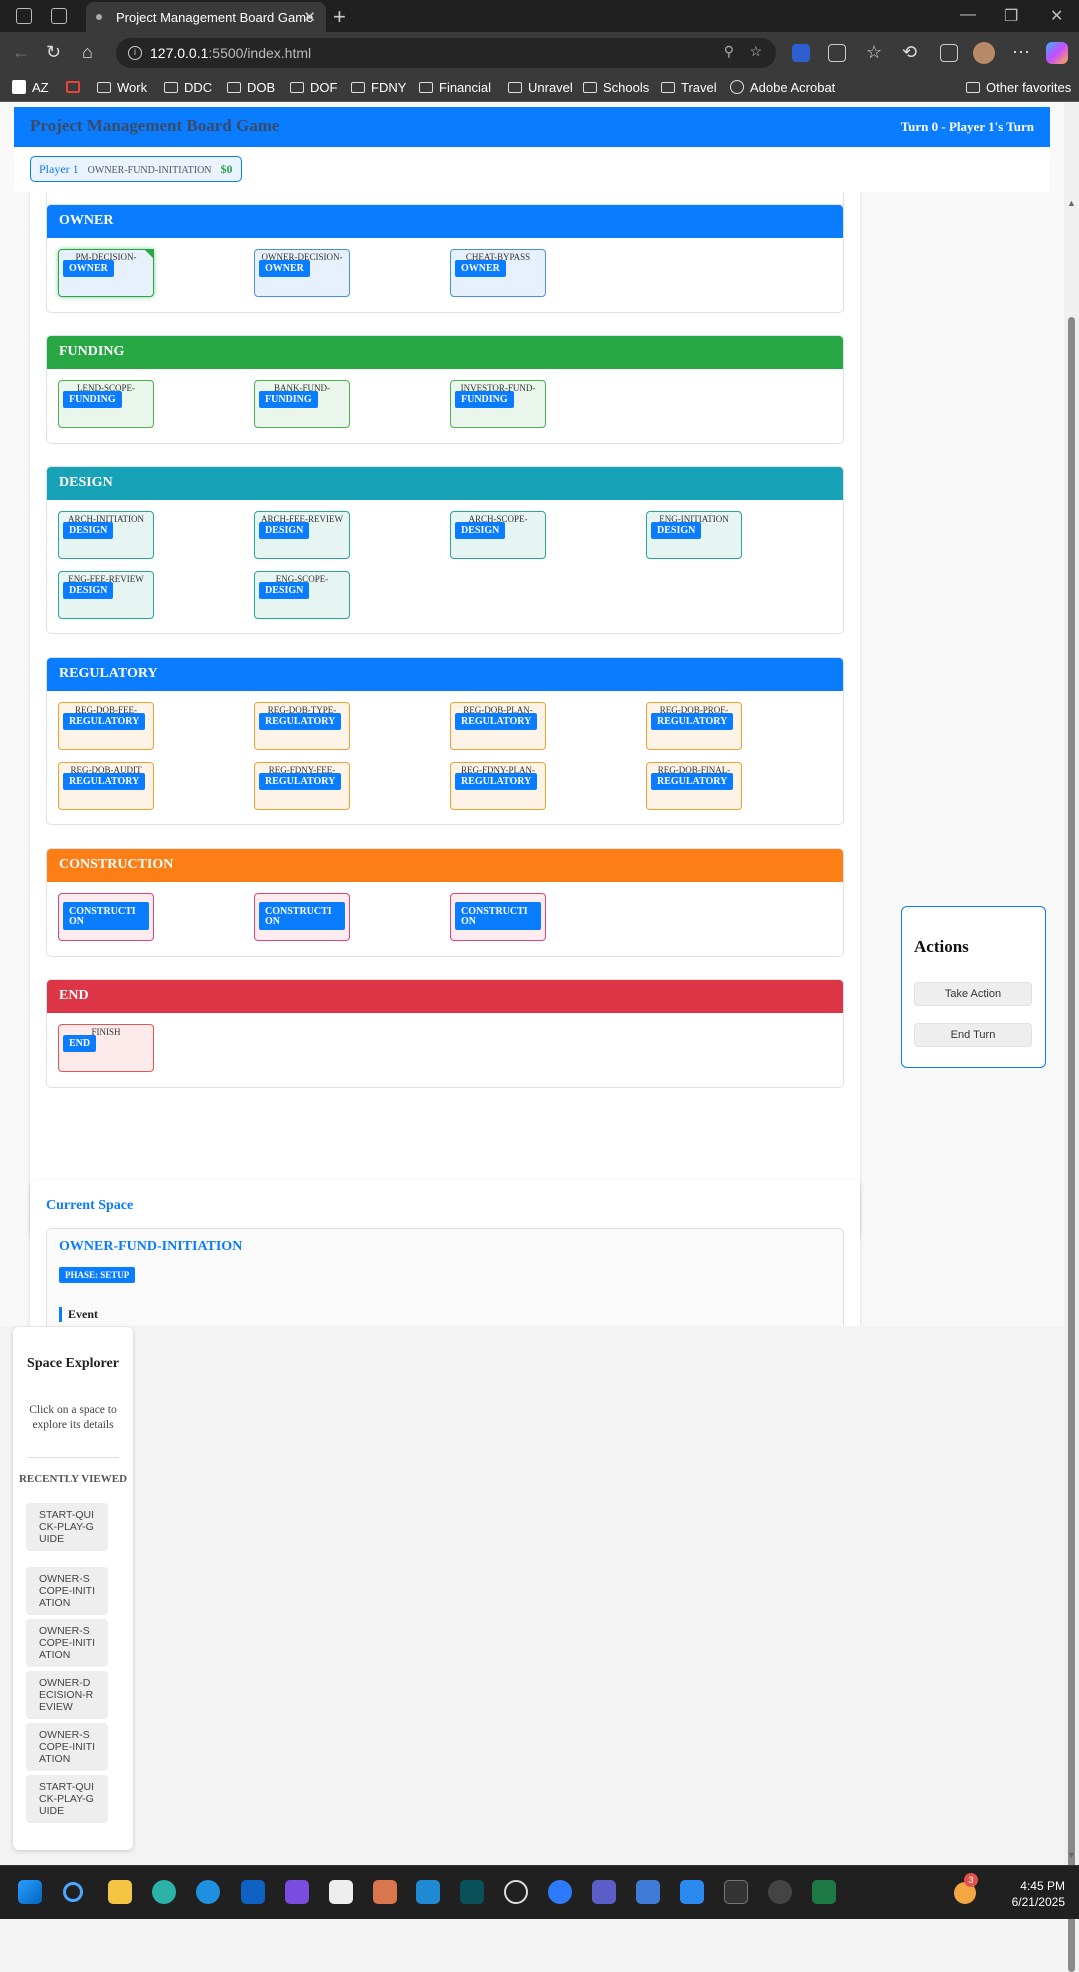 Image resolution: width=1079 pixels, height=1972 pixels. What do you see at coordinates (106, 535) in the screenshot?
I see `space-tile: ARCH-INITIATION DESIGN` at bounding box center [106, 535].